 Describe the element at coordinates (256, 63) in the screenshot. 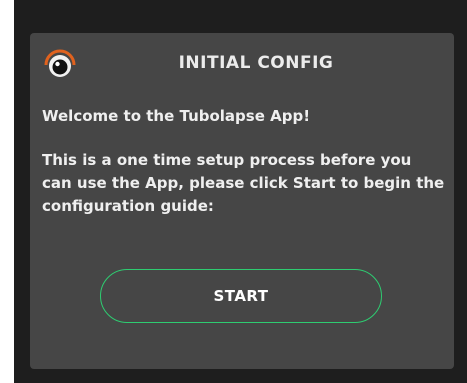

I see `dialog-title: INITIAL CONFIG` at that location.